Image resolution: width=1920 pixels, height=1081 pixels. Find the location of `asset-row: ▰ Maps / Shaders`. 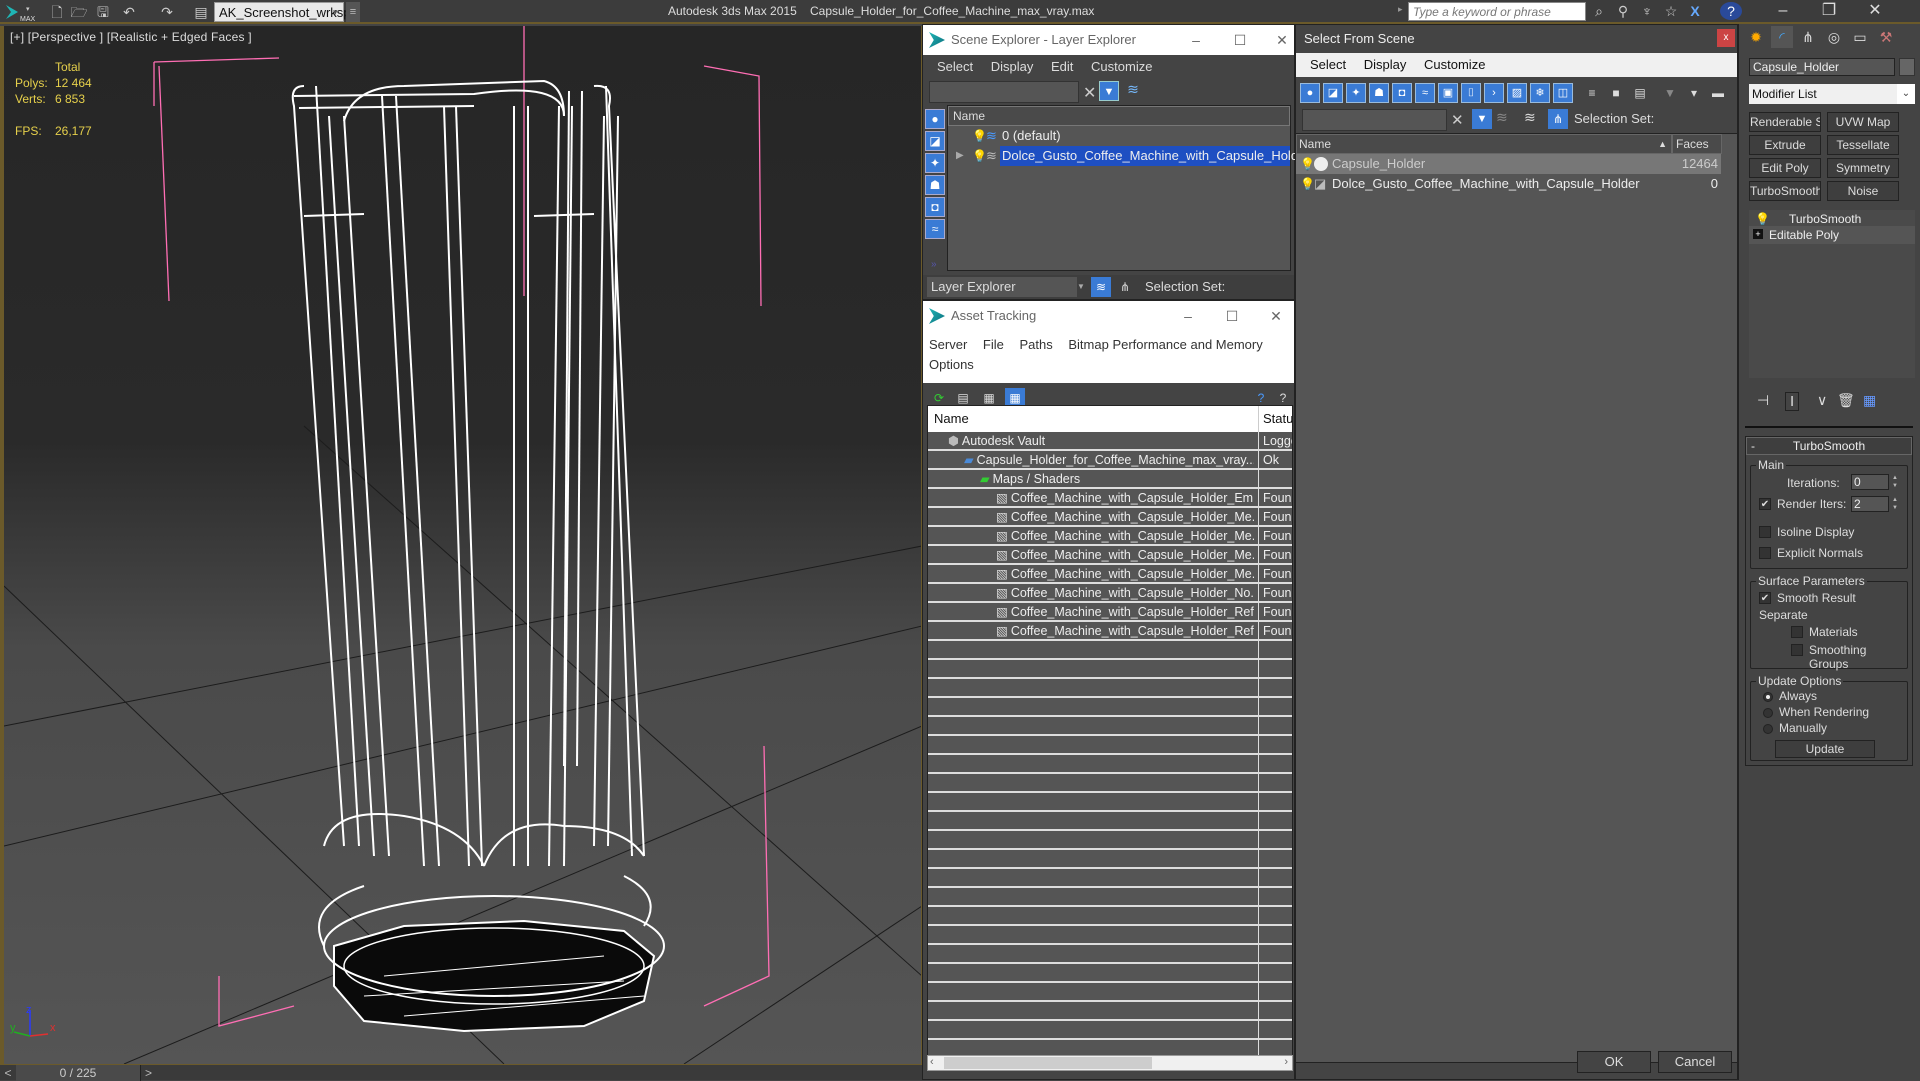

asset-row: ▰ Maps / Shaders is located at coordinates (1110, 479).